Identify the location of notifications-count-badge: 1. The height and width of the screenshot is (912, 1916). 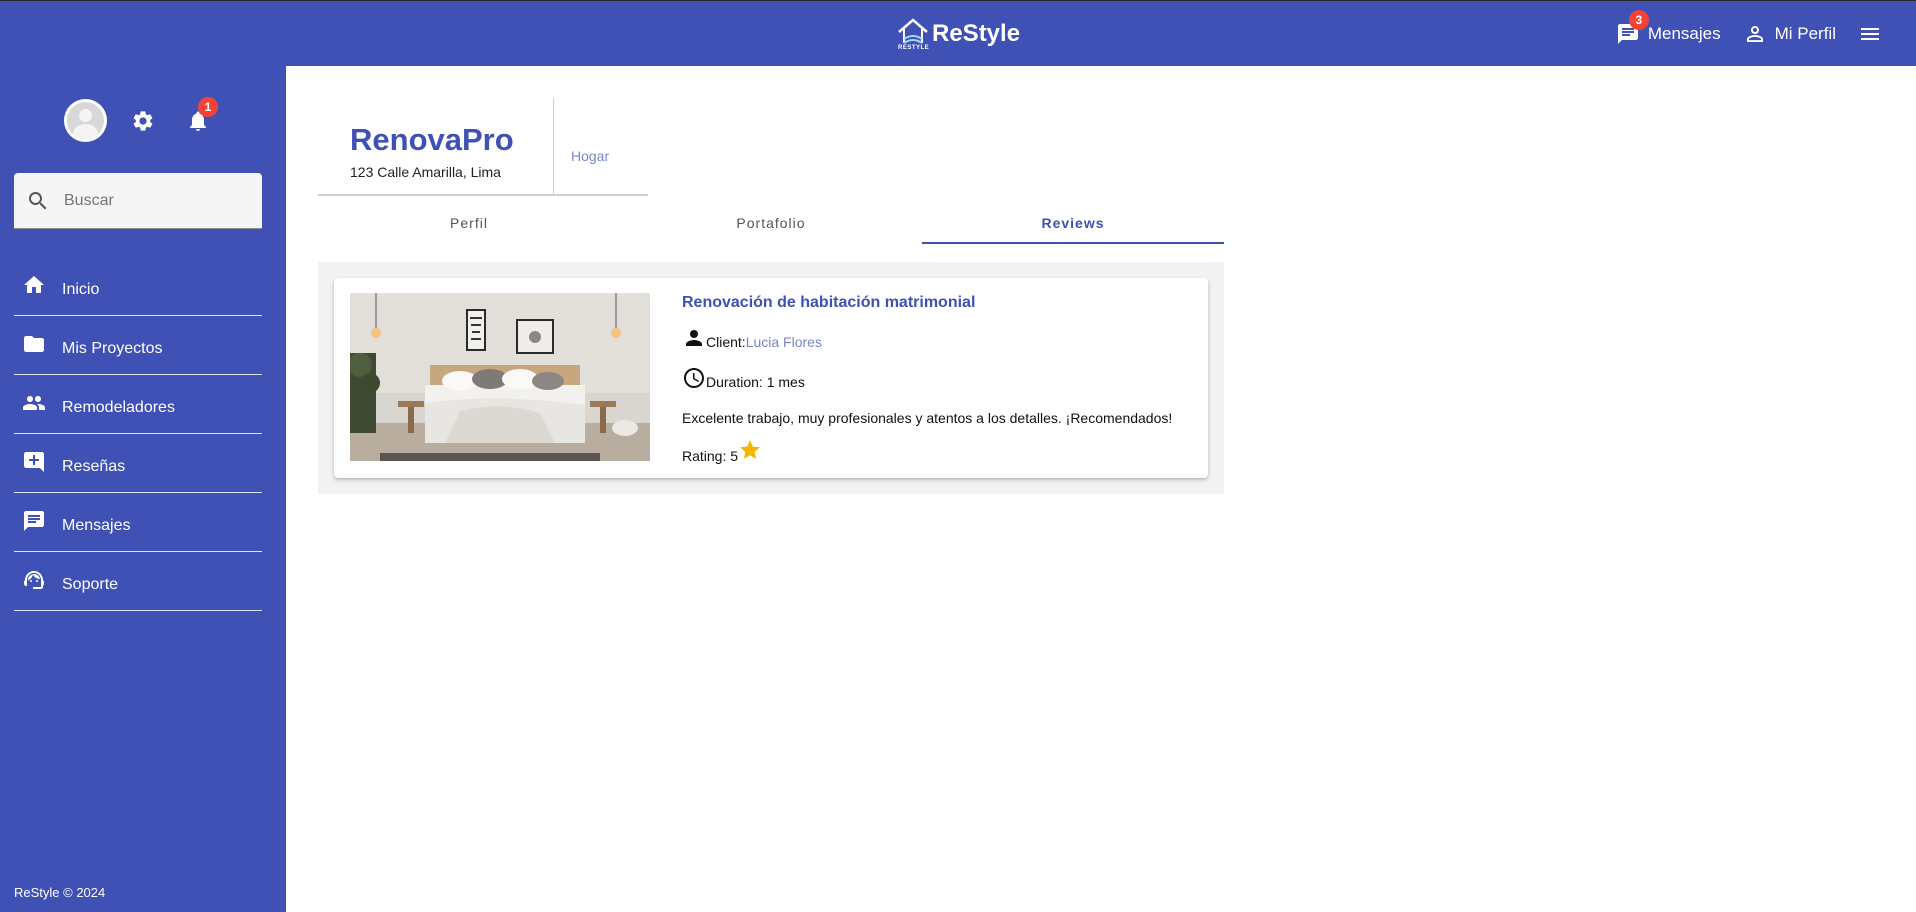
(208, 106).